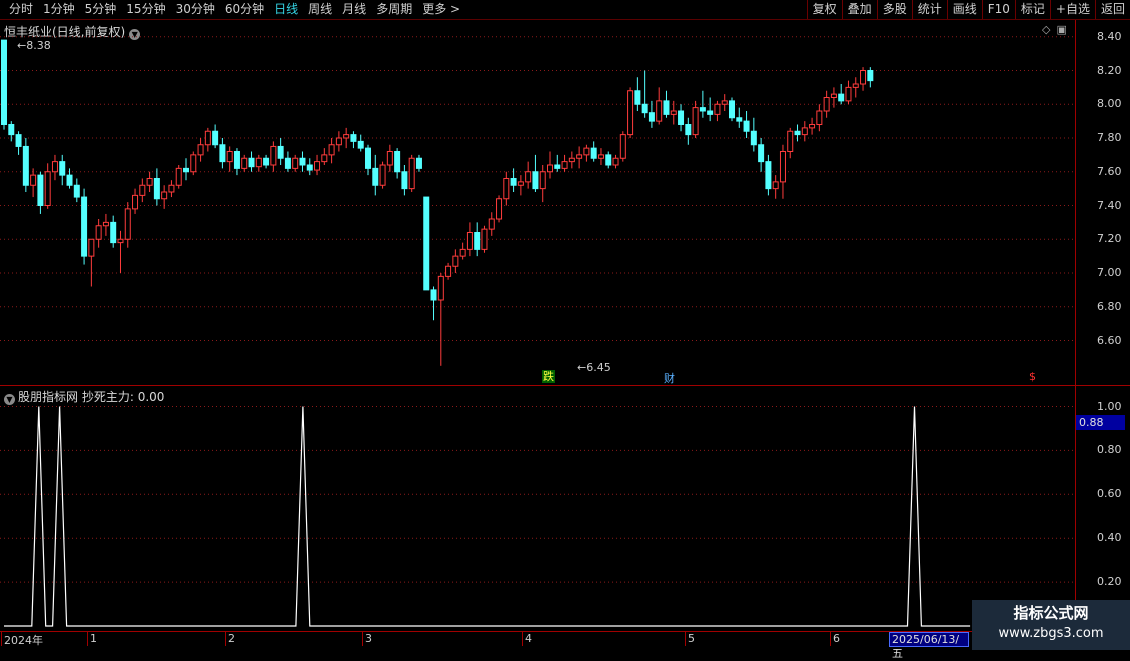  I want to click on period-tab-4: 30分钟, so click(195, 9).